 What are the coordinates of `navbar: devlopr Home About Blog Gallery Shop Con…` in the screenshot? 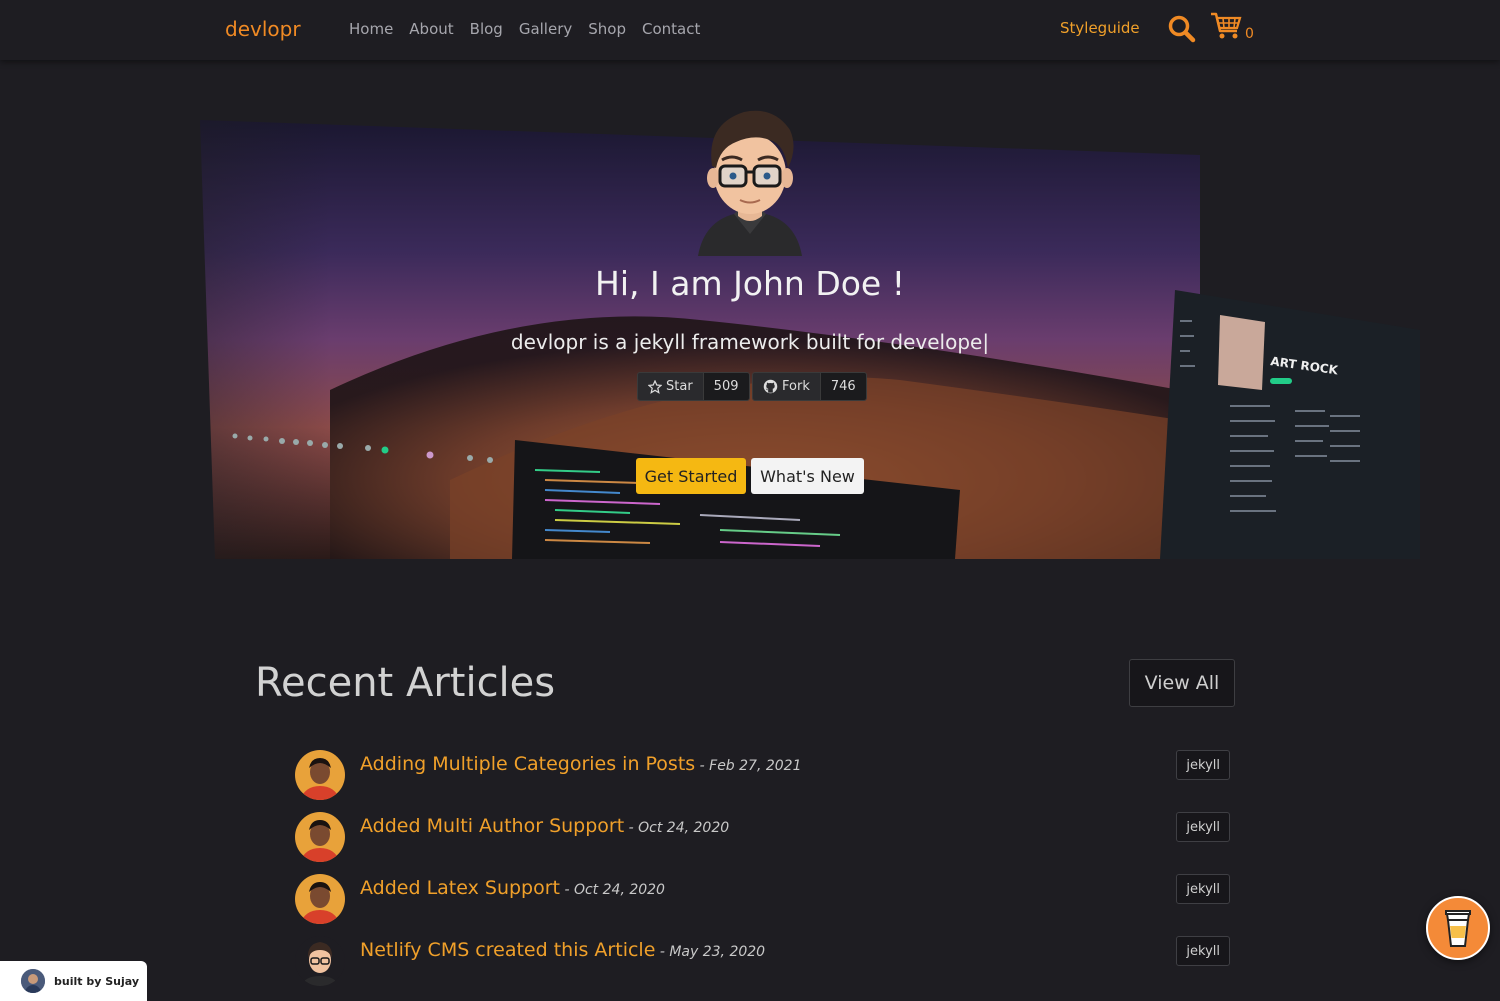 It's located at (750, 30).